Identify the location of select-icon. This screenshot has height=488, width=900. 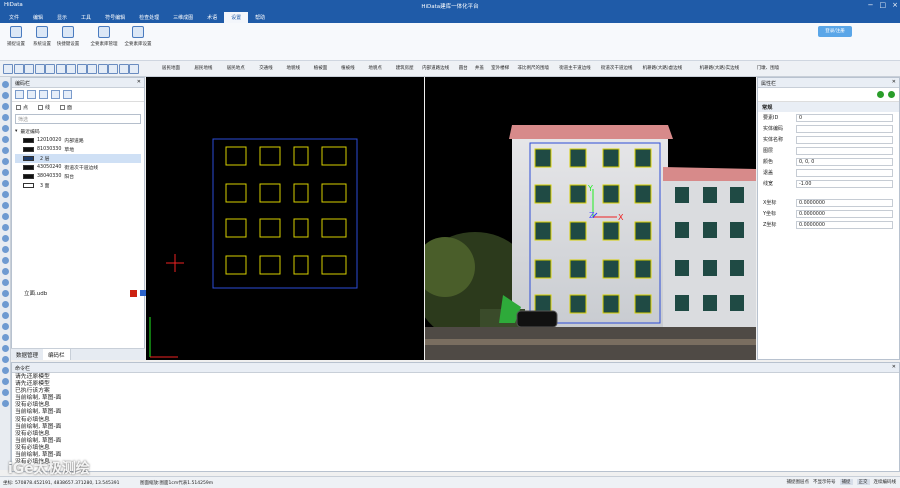
(29, 69).